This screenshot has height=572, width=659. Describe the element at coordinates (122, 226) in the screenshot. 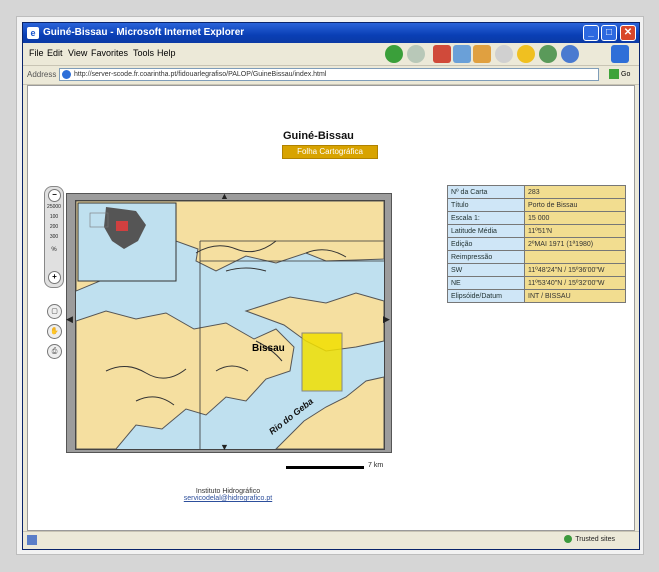

I see `inset-selection-marker` at that location.